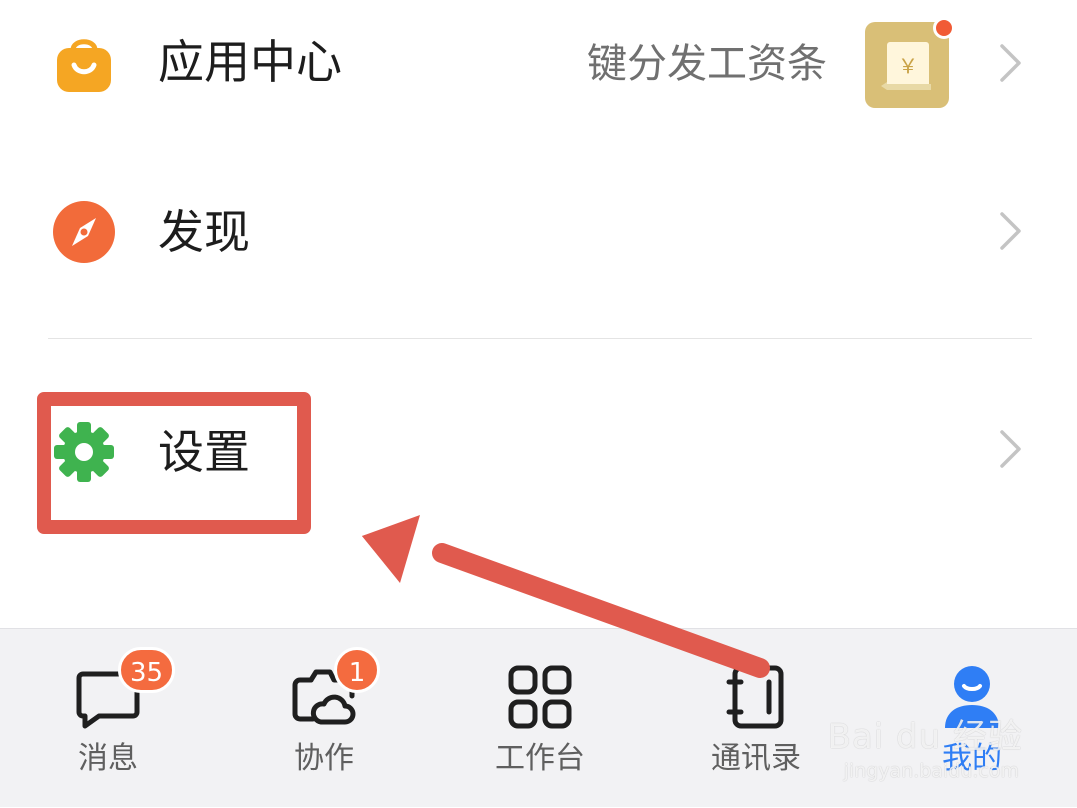  I want to click on unread-badge: 35, so click(147, 670).